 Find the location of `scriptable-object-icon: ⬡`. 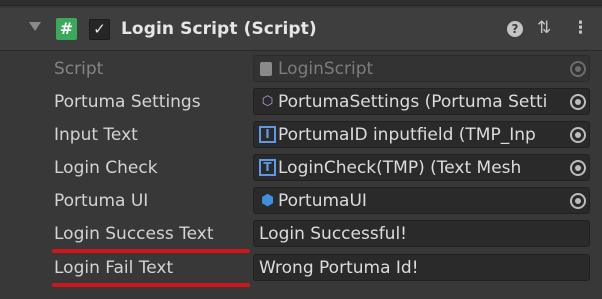

scriptable-object-icon: ⬡ is located at coordinates (267, 101).